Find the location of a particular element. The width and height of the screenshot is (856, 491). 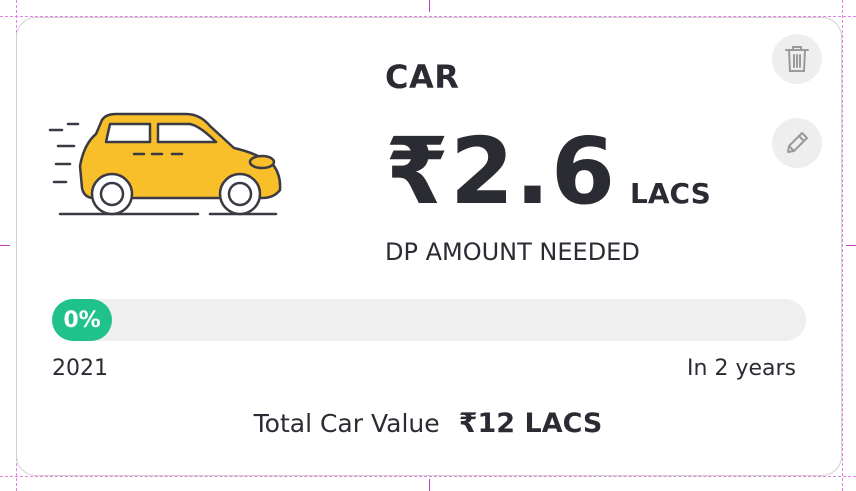

total-value-amount: ₹12 LACS is located at coordinates (530, 423).